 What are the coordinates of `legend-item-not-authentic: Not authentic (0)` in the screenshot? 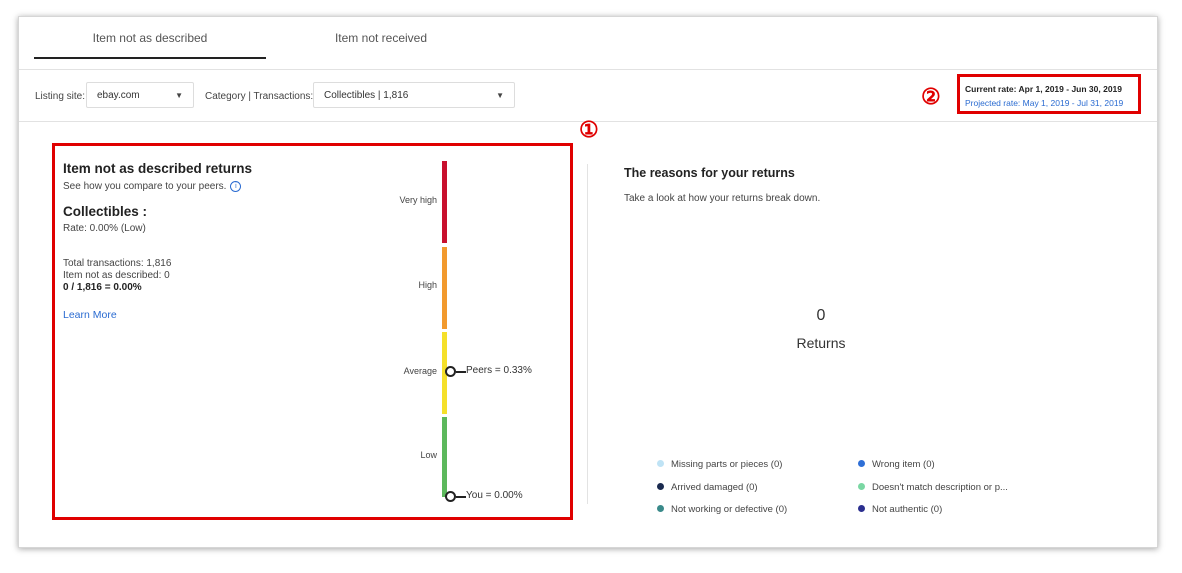 It's located at (900, 509).